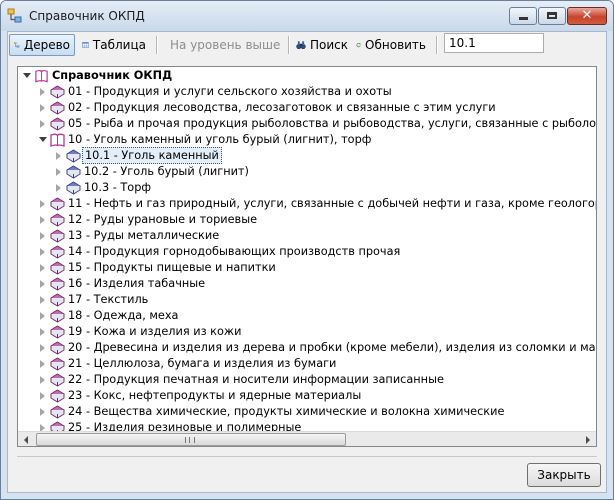  I want to click on collapse-arrow-icon, so click(43, 139).